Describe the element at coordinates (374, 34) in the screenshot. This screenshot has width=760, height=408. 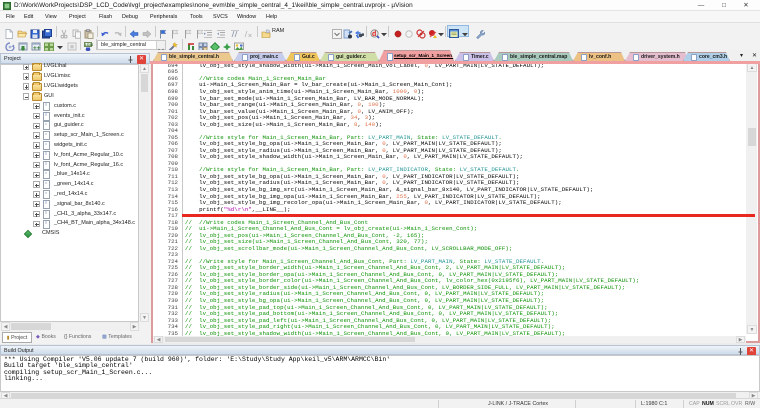
I see `svg-text: d` at that location.